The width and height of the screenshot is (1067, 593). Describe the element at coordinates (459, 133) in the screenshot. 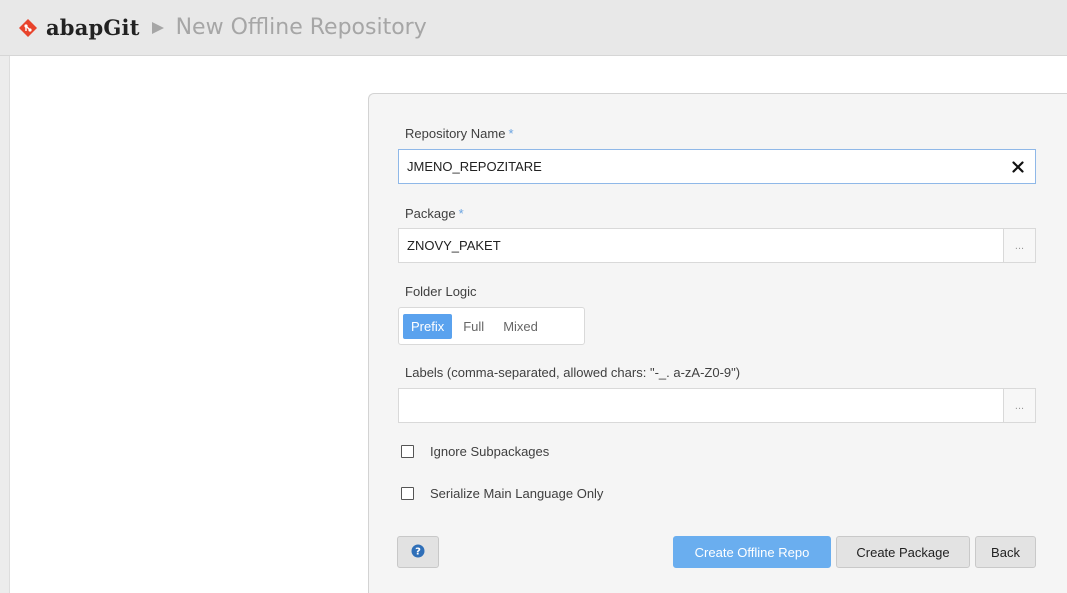

I see `repo-name-label: Repository Name *` at that location.